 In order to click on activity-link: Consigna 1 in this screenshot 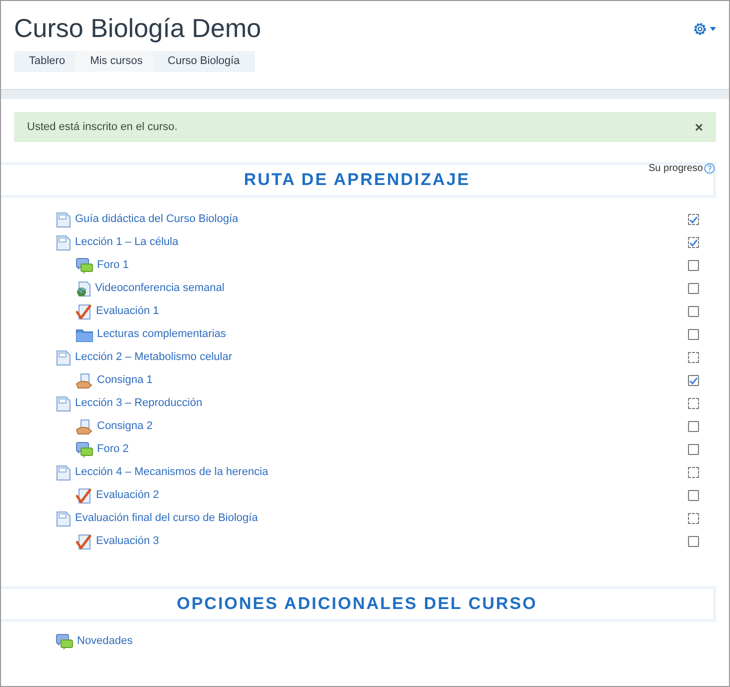, I will do `click(125, 380)`.